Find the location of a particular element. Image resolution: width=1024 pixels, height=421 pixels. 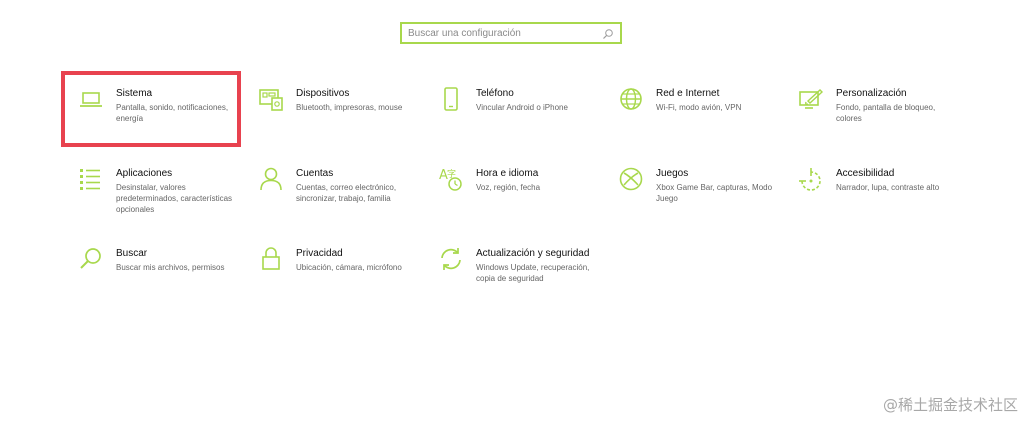

tile-privacidad: Privacidad Ubicación, cámara, micrófono is located at coordinates (347, 282).